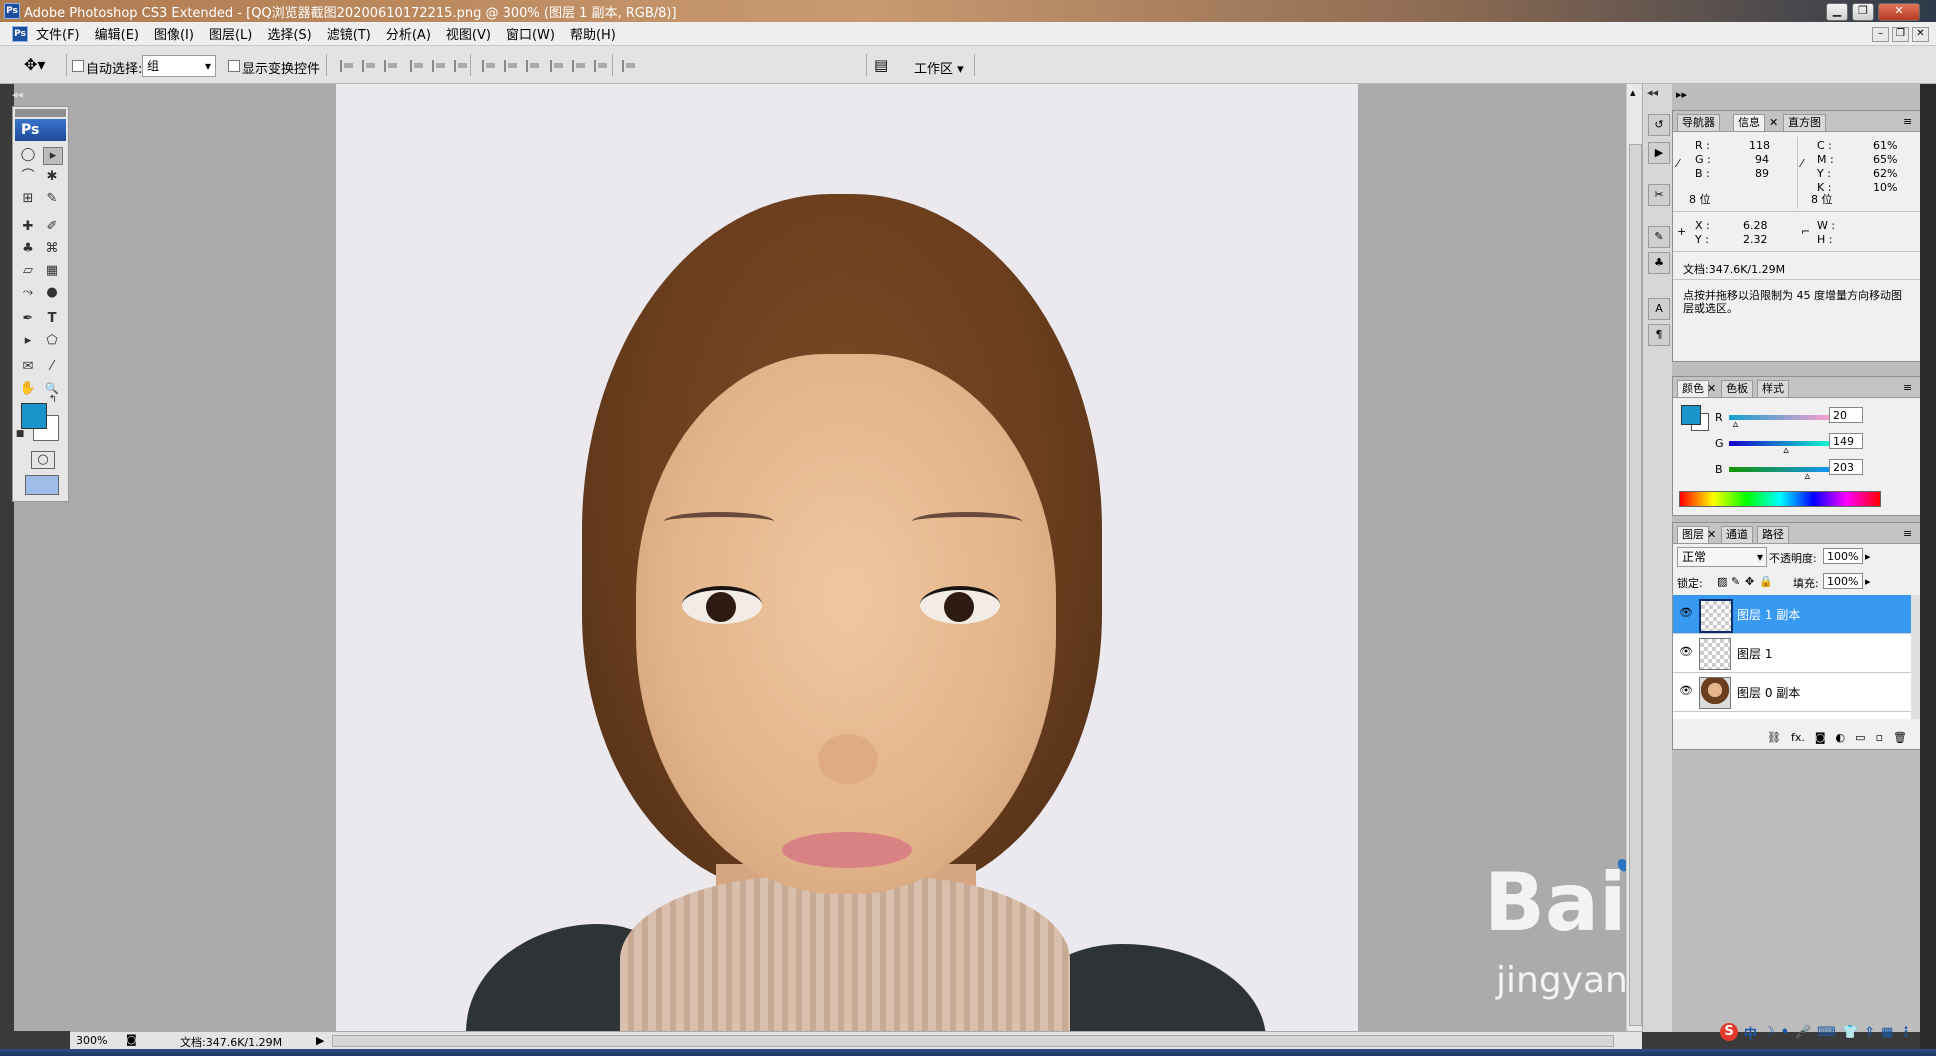 This screenshot has height=1056, width=1936. I want to click on swap-colors-icon: ↰, so click(53, 400).